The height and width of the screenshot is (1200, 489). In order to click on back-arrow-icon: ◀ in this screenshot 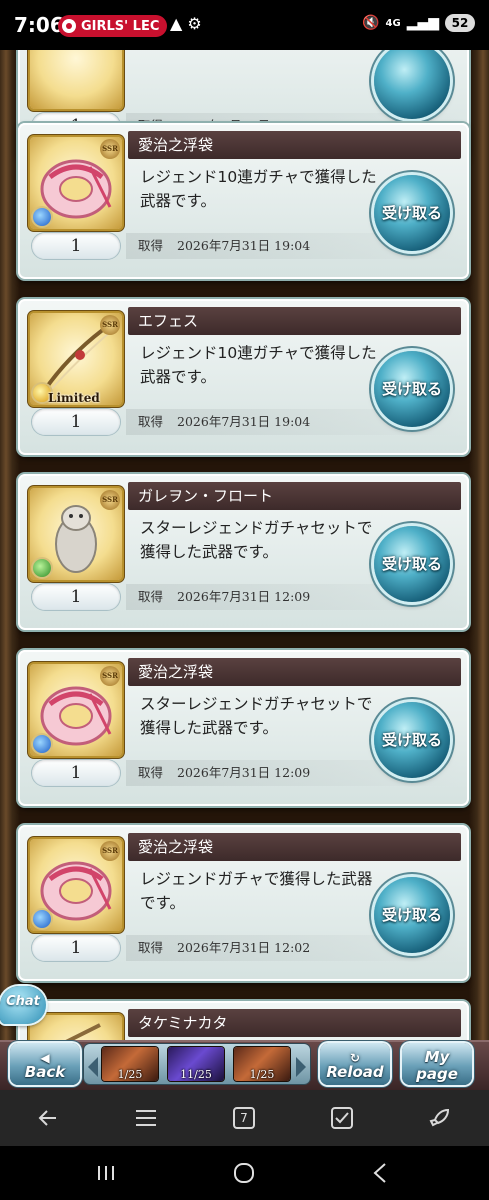, I will do `click(45, 1057)`.